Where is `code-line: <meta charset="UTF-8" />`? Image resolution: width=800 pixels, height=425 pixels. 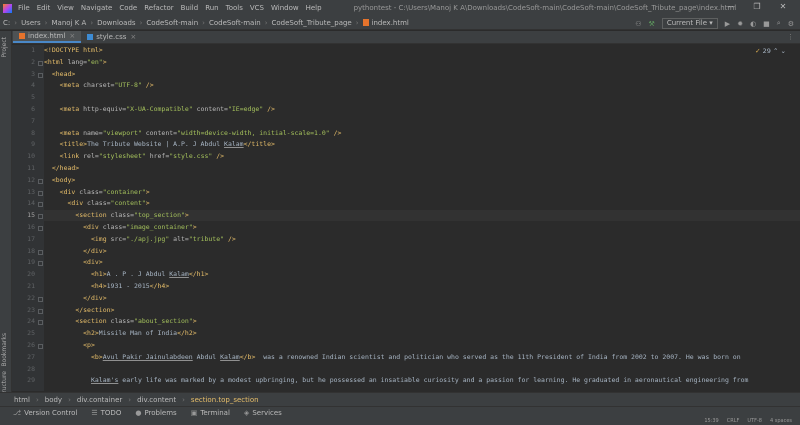
code-line: <meta charset="UTF-8" /> is located at coordinates (422, 85).